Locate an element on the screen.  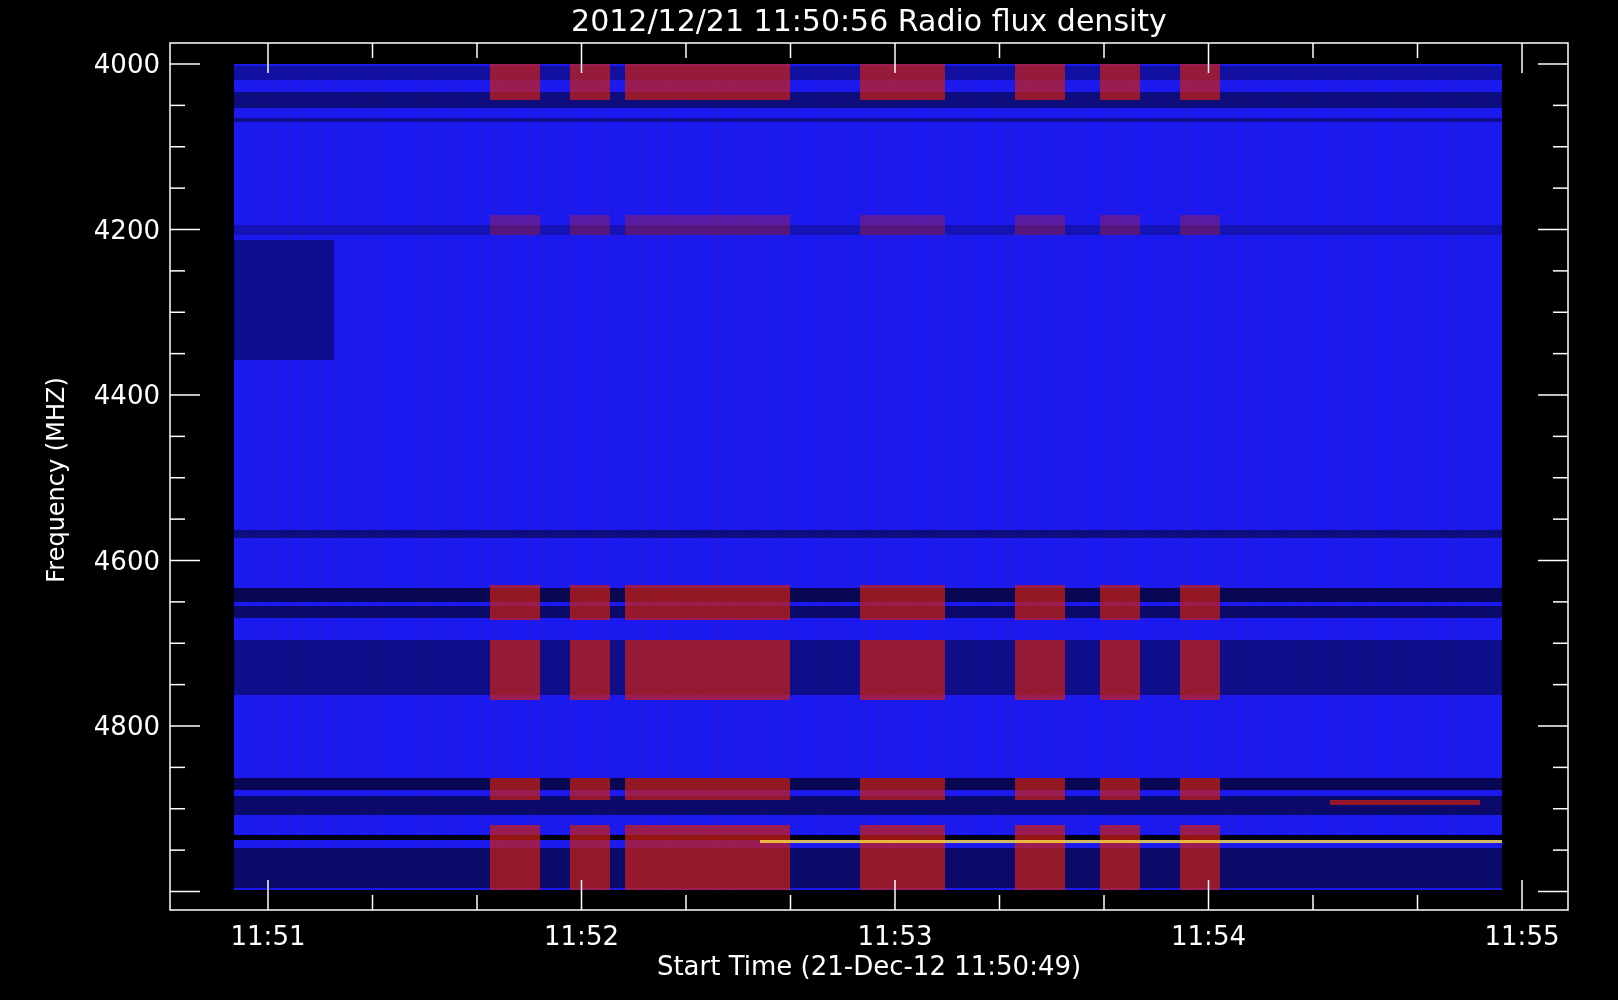
tick-label: 11:51 is located at coordinates (268, 936).